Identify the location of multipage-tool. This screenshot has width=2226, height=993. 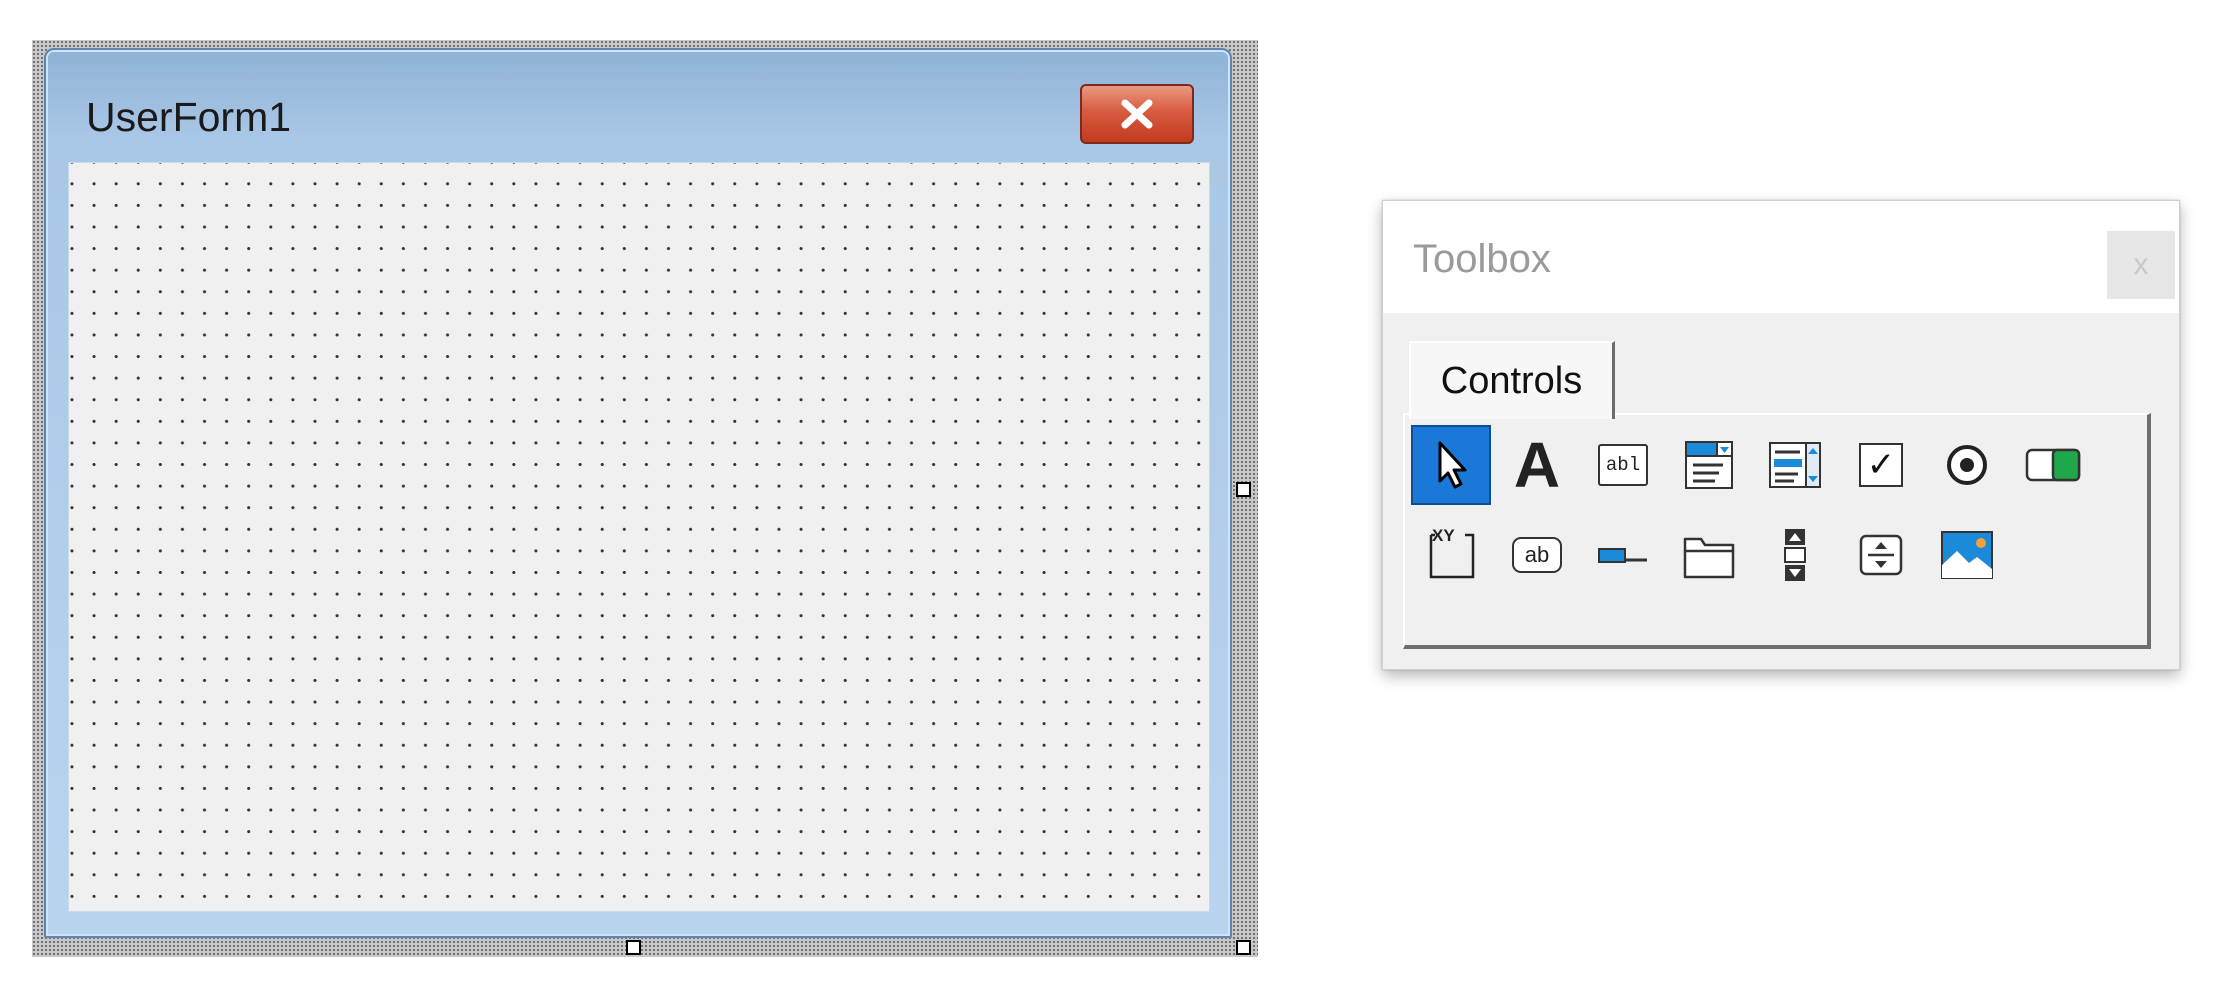
(1709, 555).